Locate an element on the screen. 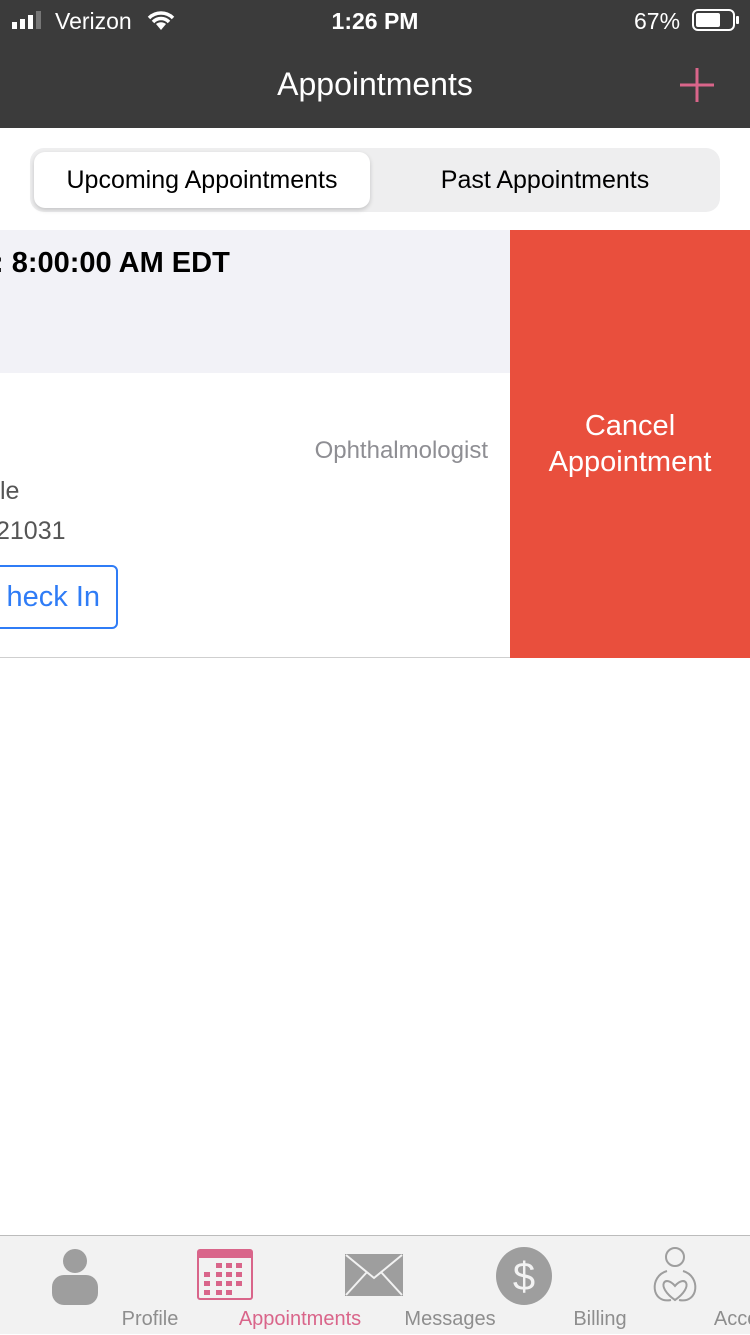 This screenshot has width=750, height=1335. tab-profile: Profile is located at coordinates (89, 1285).